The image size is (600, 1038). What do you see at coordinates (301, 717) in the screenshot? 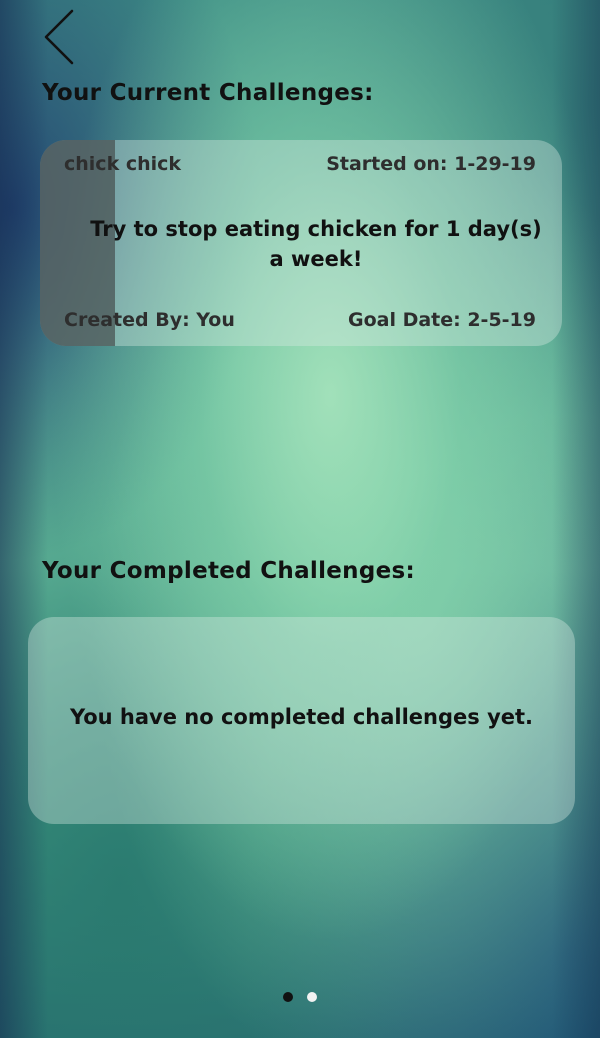
I see `no-completed-challenges-message: You have no completed challenges yet.` at bounding box center [301, 717].